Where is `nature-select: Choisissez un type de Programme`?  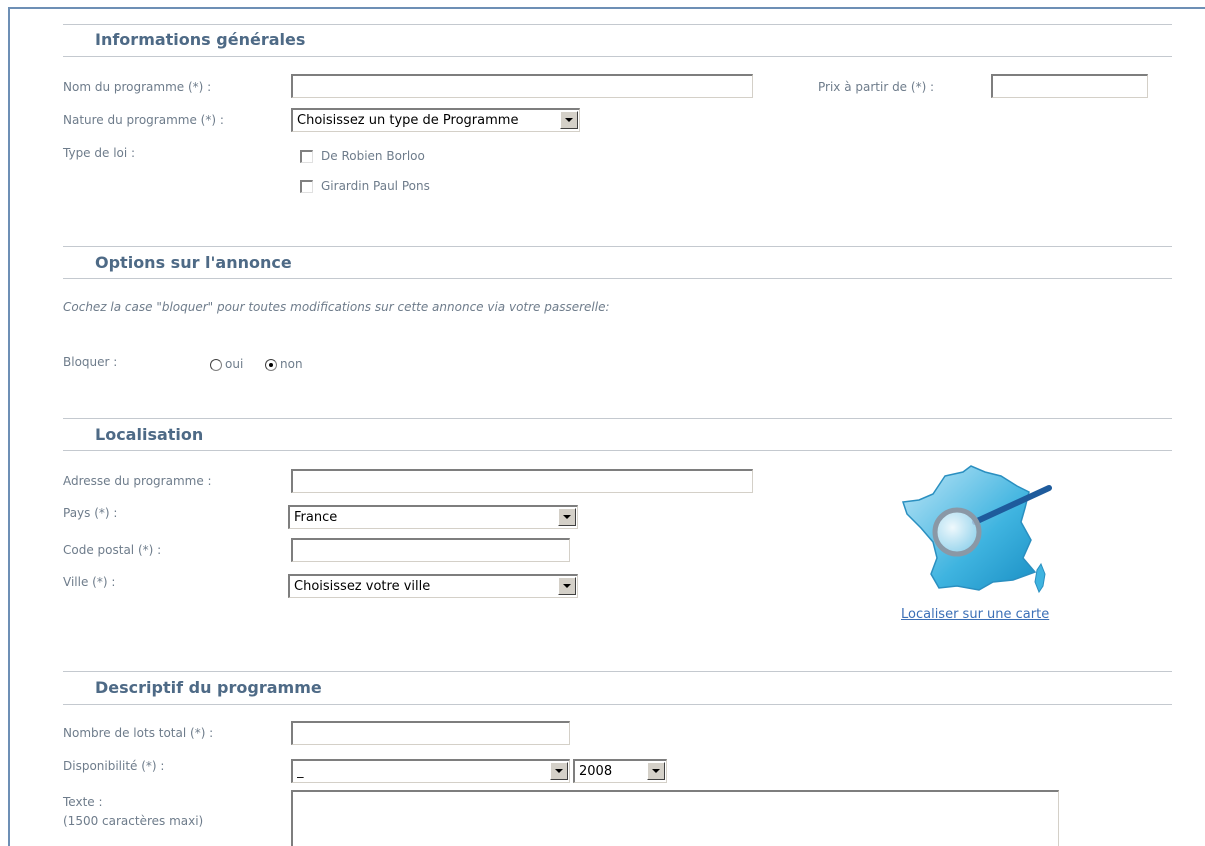 nature-select: Choisissez un type de Programme is located at coordinates (435, 120).